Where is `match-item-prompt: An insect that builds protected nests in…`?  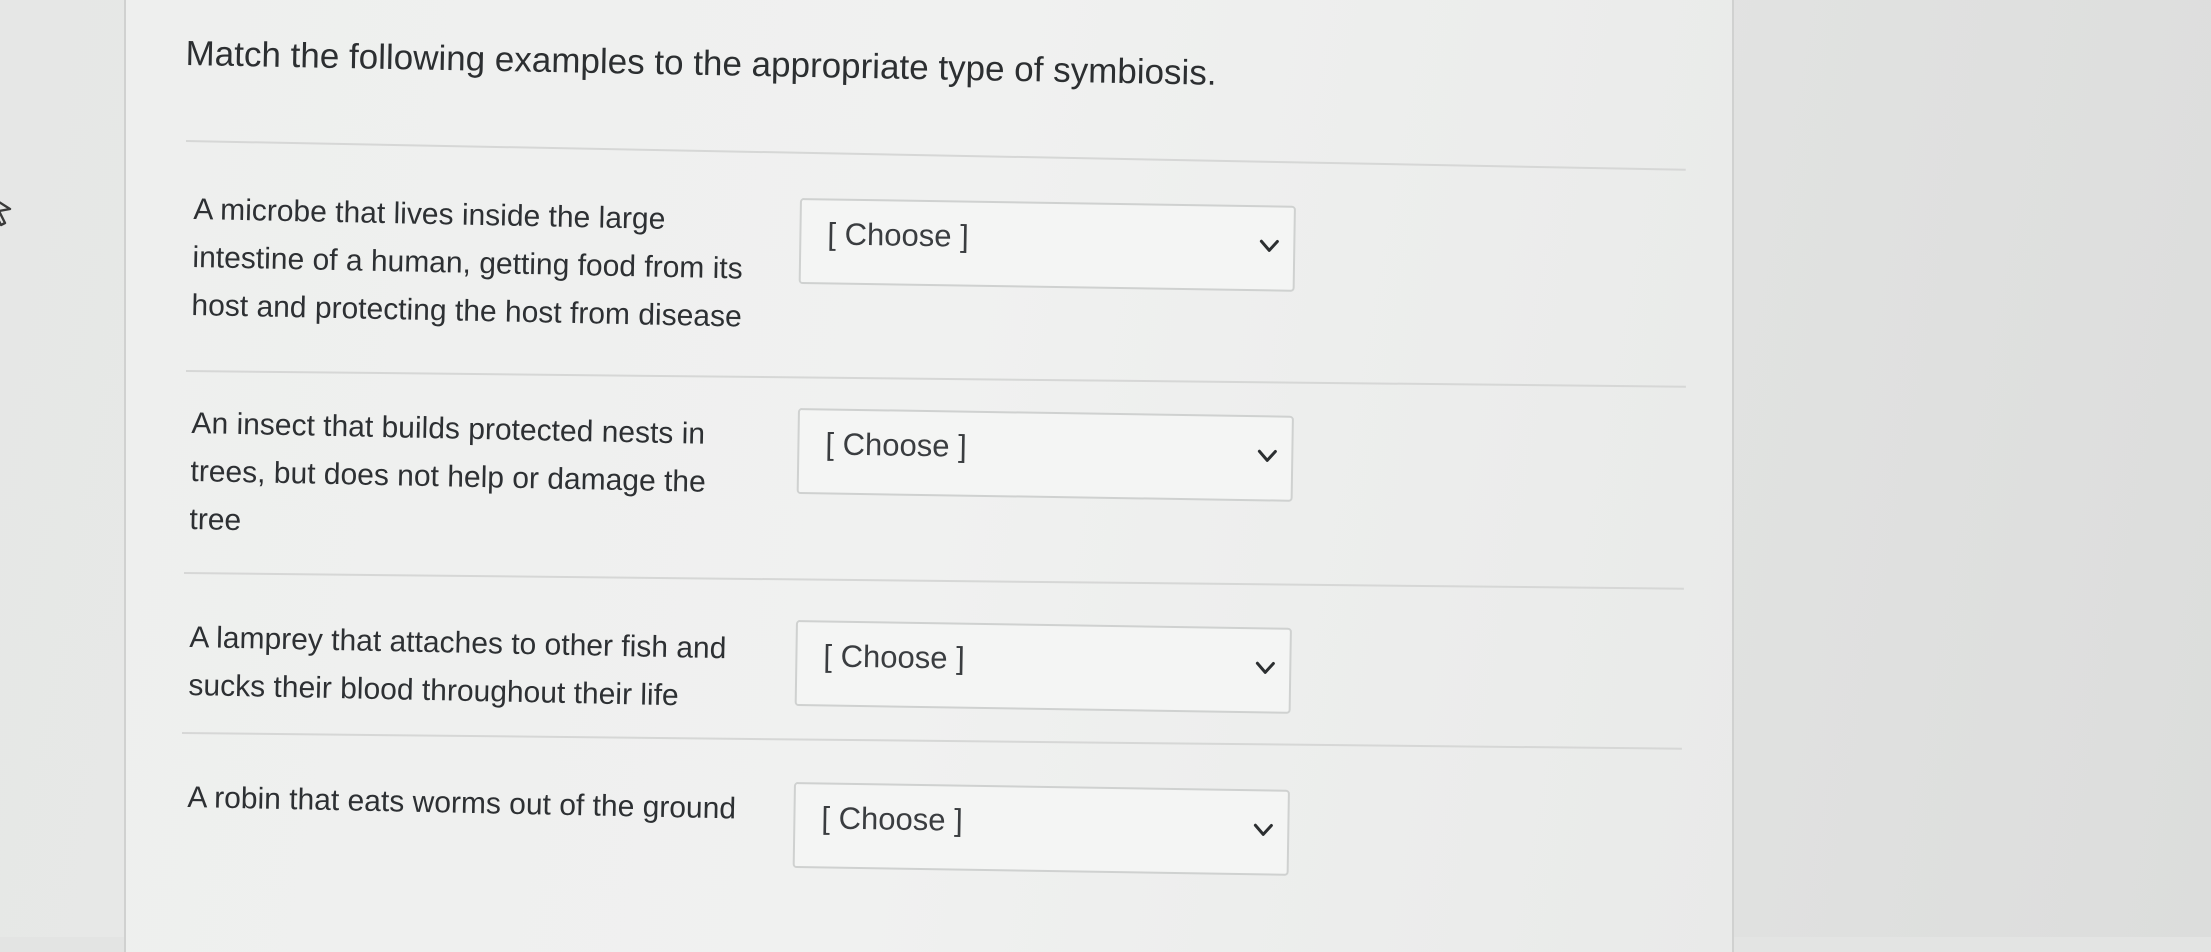 match-item-prompt: An insect that builds protected nests in… is located at coordinates (448, 472).